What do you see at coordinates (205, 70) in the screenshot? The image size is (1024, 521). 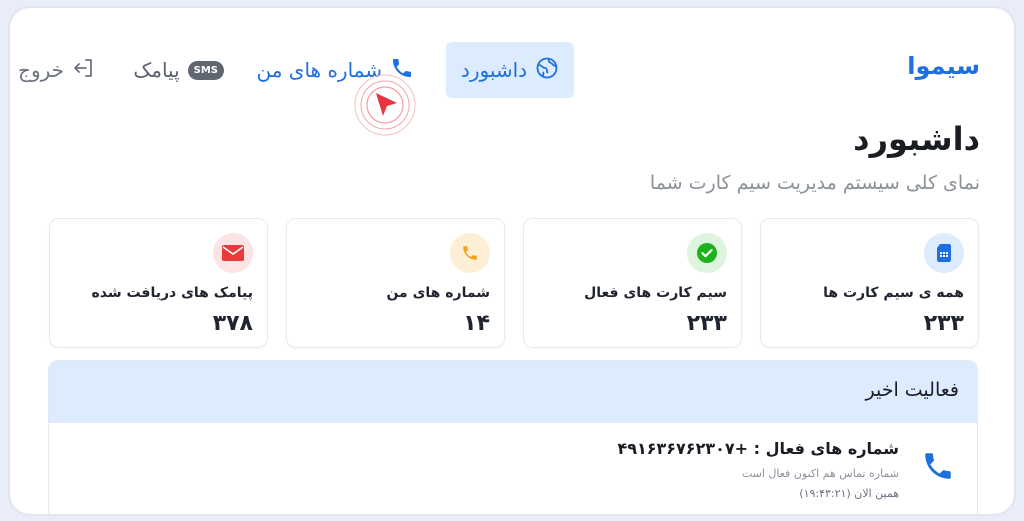 I see `sms-icon: SMS` at bounding box center [205, 70].